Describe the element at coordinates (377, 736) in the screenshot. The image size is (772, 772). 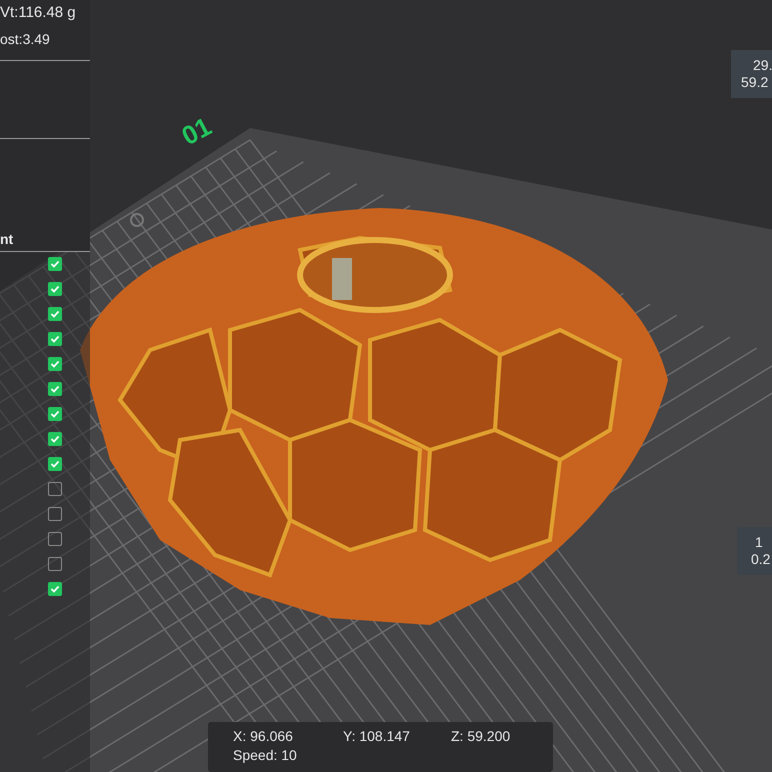
I see `y-coordinate: Y: 108.147` at that location.